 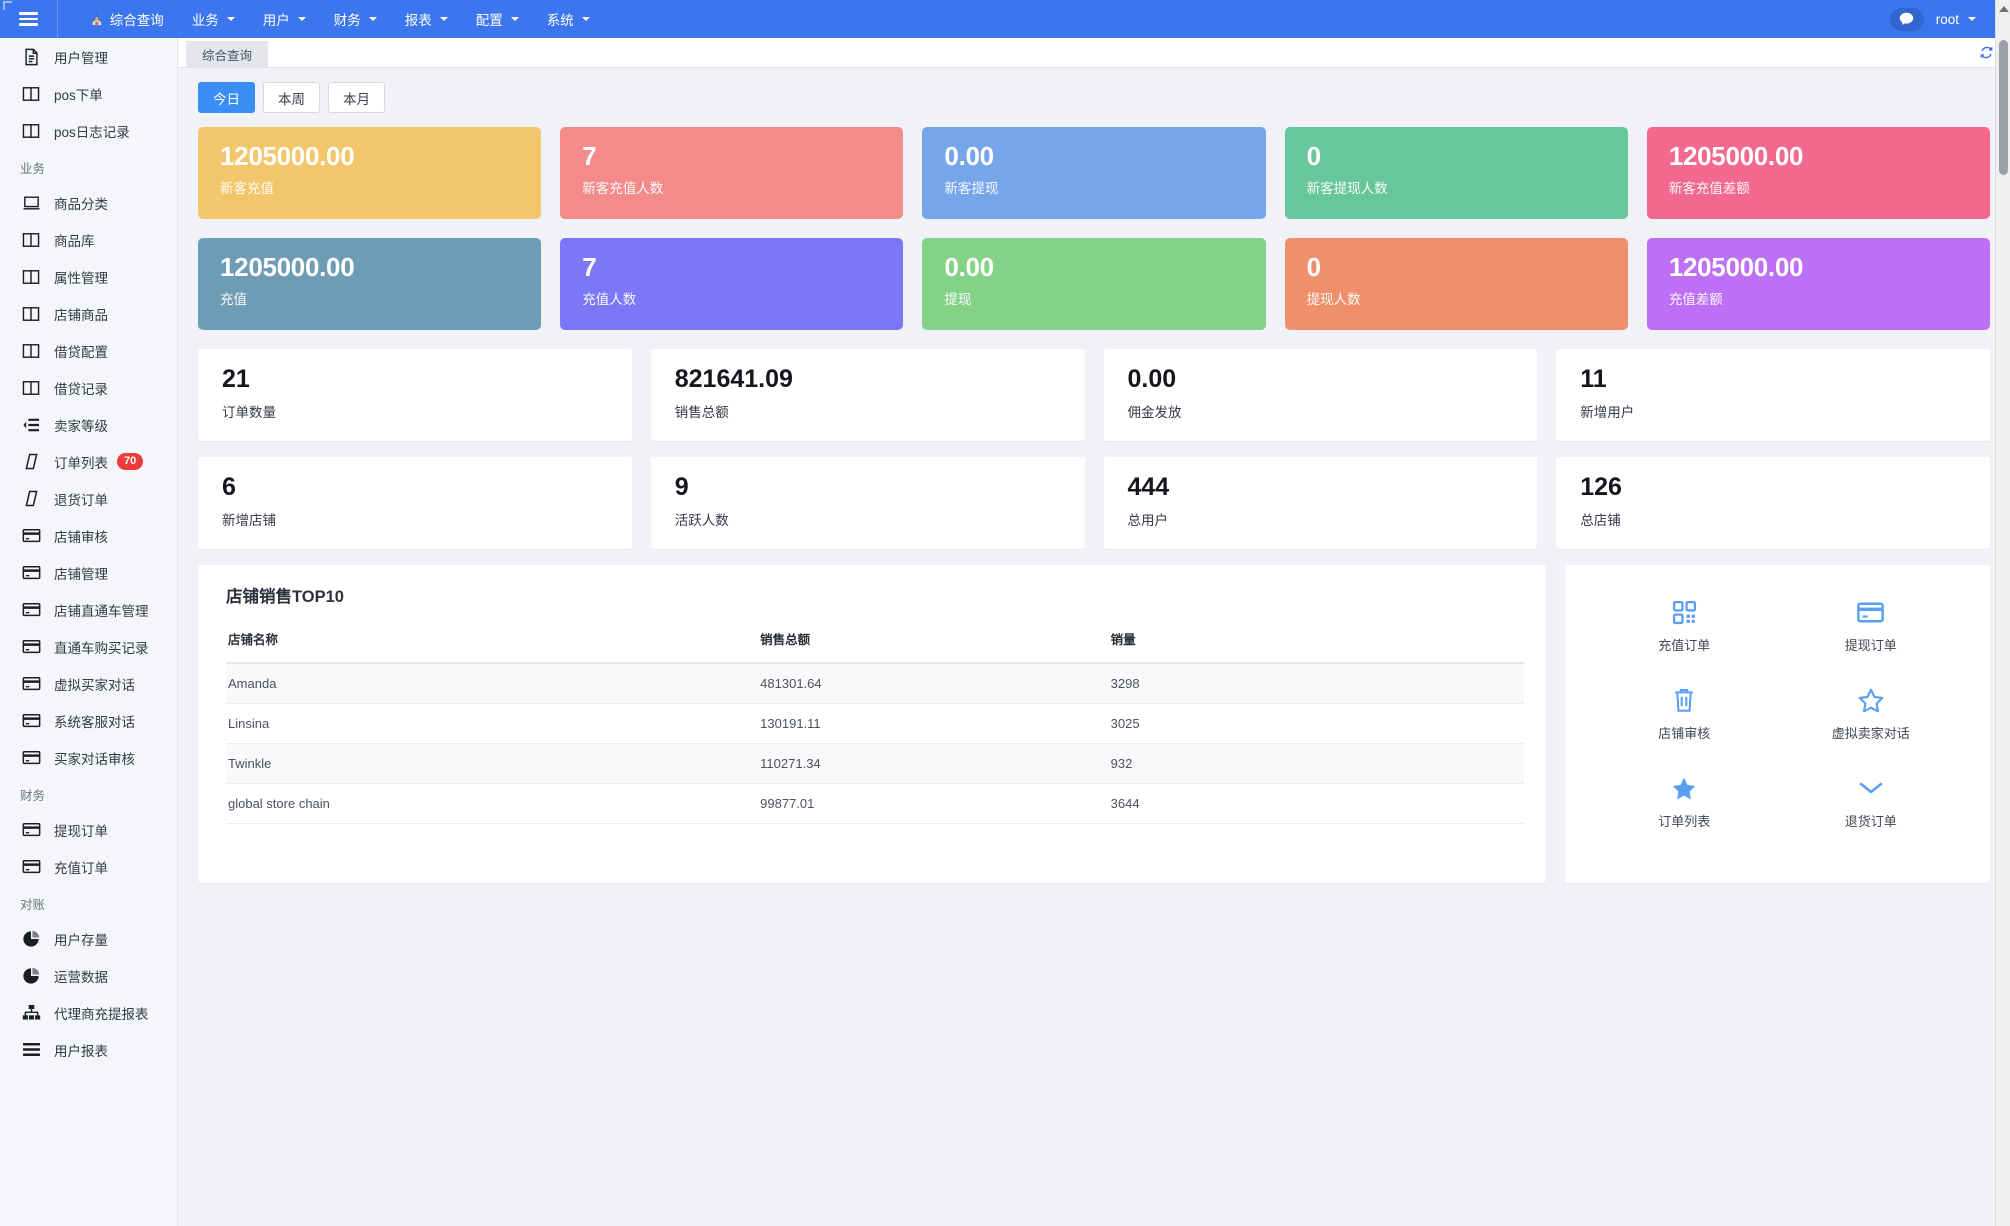 What do you see at coordinates (226, 97) in the screenshot?
I see `range-button-0: 今日` at bounding box center [226, 97].